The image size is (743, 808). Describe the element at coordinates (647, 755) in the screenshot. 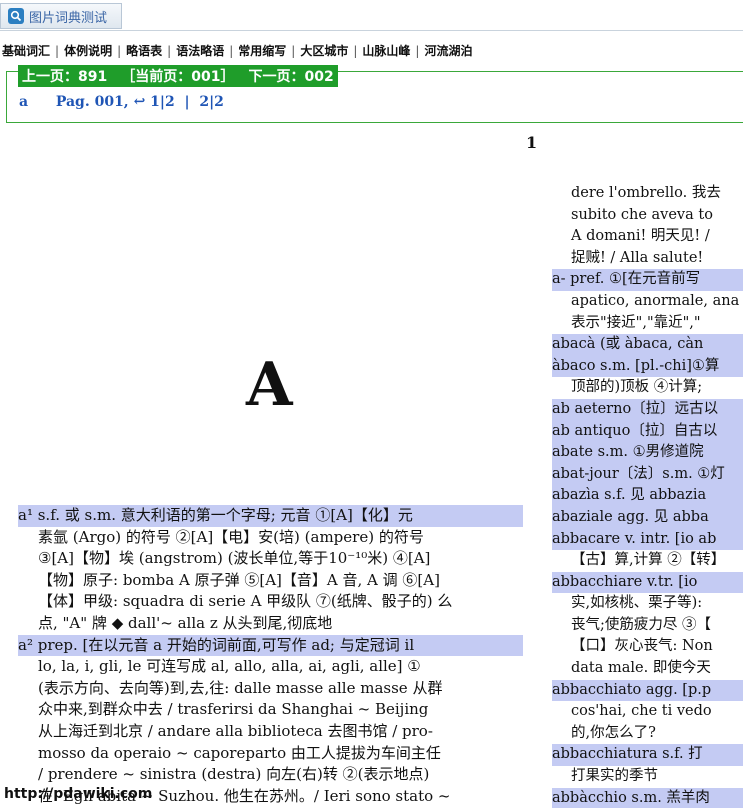

I see `text-line: abbacchiatura s.f. 打` at that location.